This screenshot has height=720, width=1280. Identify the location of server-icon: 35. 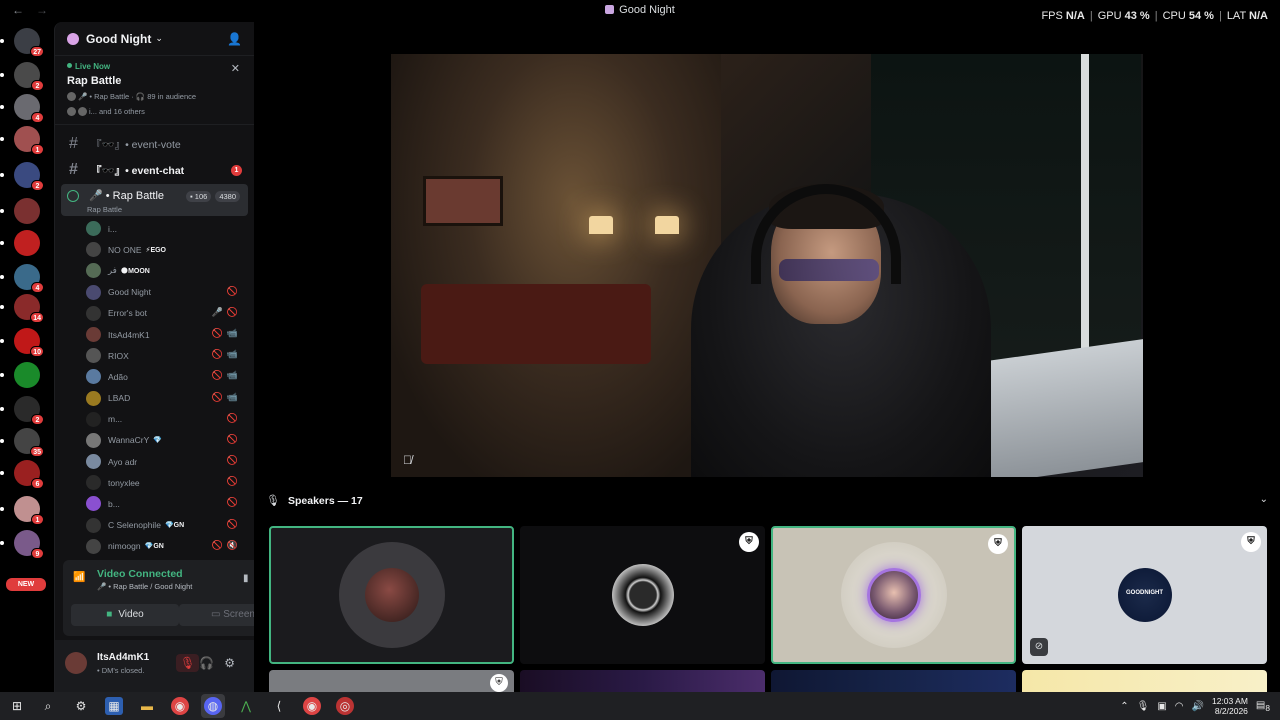
(22, 442).